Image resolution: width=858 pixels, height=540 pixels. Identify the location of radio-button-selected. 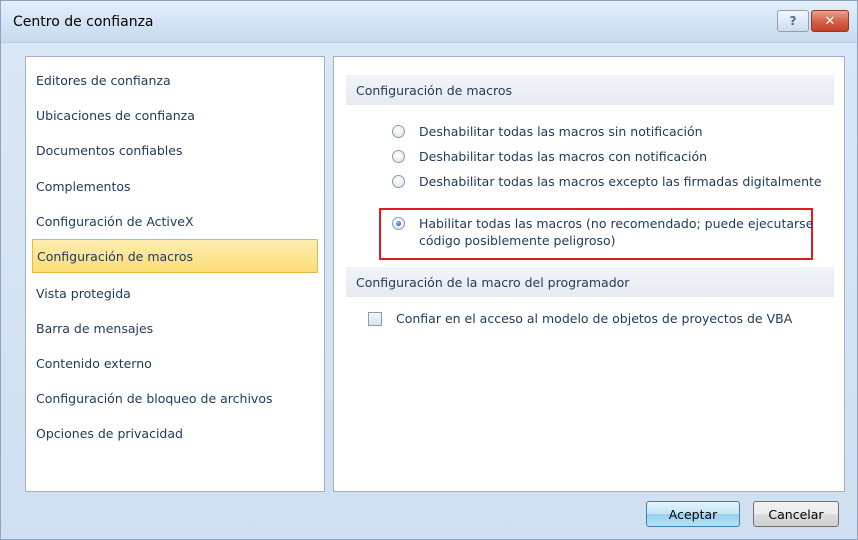
(398, 223).